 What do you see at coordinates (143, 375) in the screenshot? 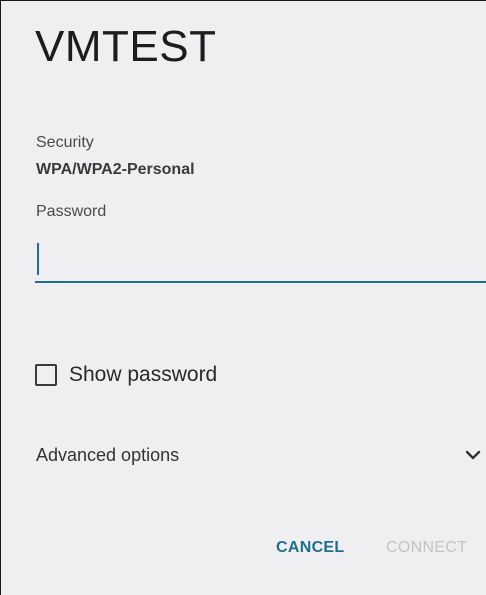
I see `show-password-label: Show password` at bounding box center [143, 375].